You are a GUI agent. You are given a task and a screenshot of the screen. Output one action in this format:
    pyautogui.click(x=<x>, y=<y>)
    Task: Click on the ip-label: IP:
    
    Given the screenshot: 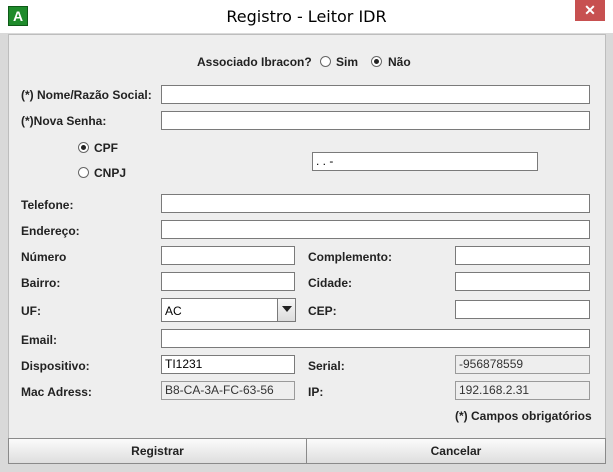 What is the action you would take?
    pyautogui.click(x=316, y=392)
    